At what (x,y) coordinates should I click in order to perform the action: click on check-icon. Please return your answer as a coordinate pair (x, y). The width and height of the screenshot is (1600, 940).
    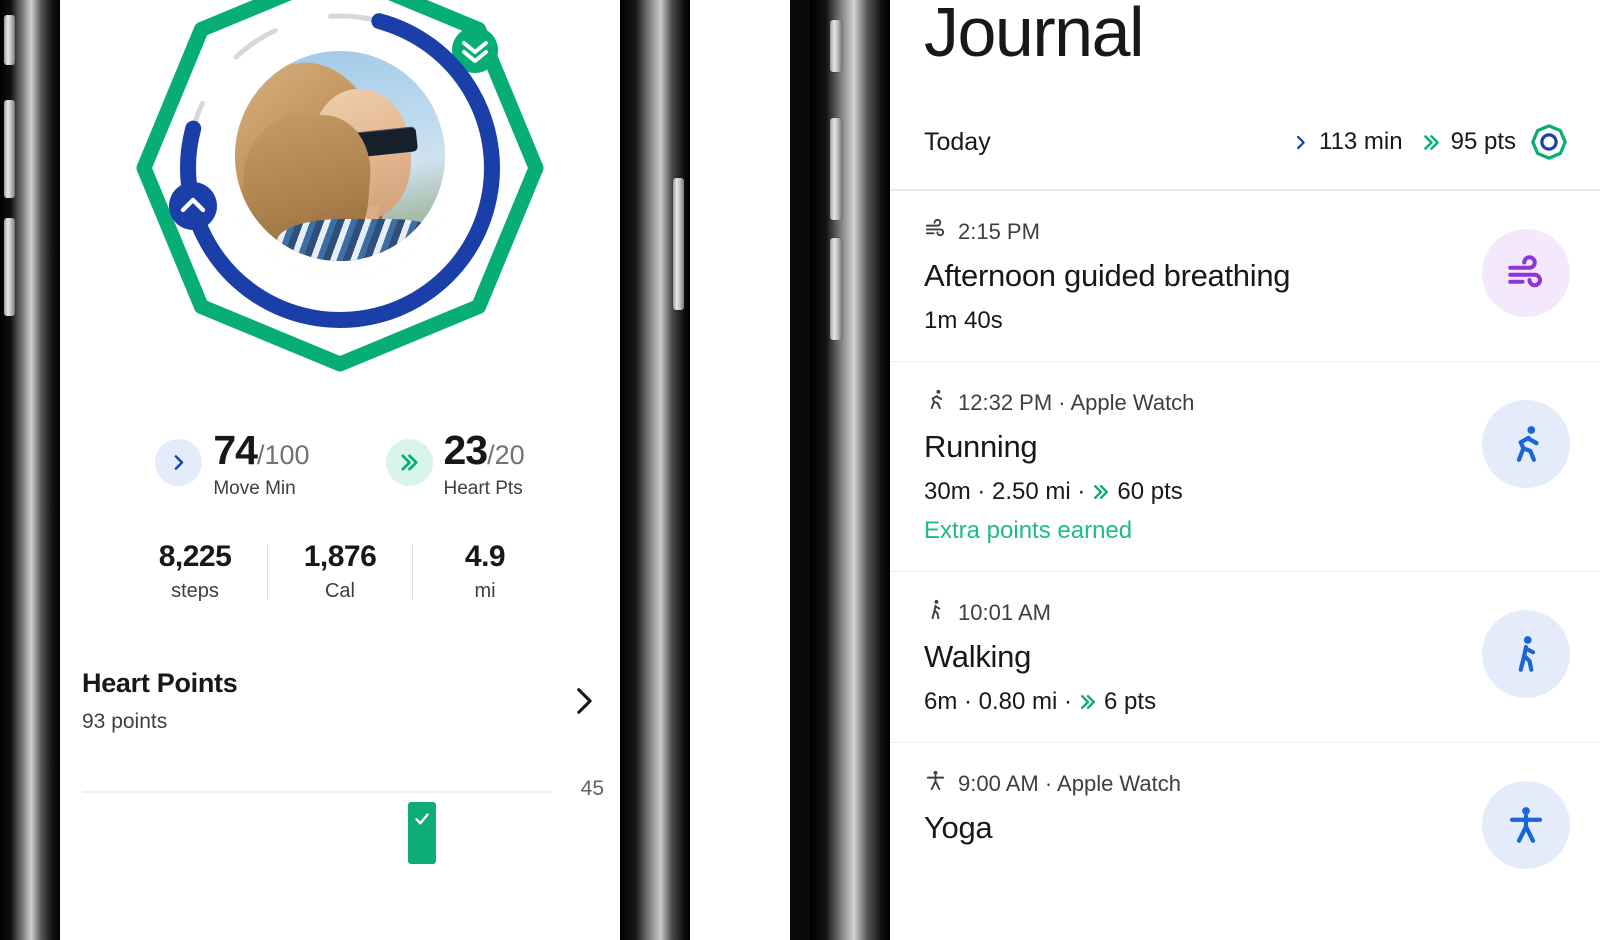
    Looking at the image, I should click on (422, 821).